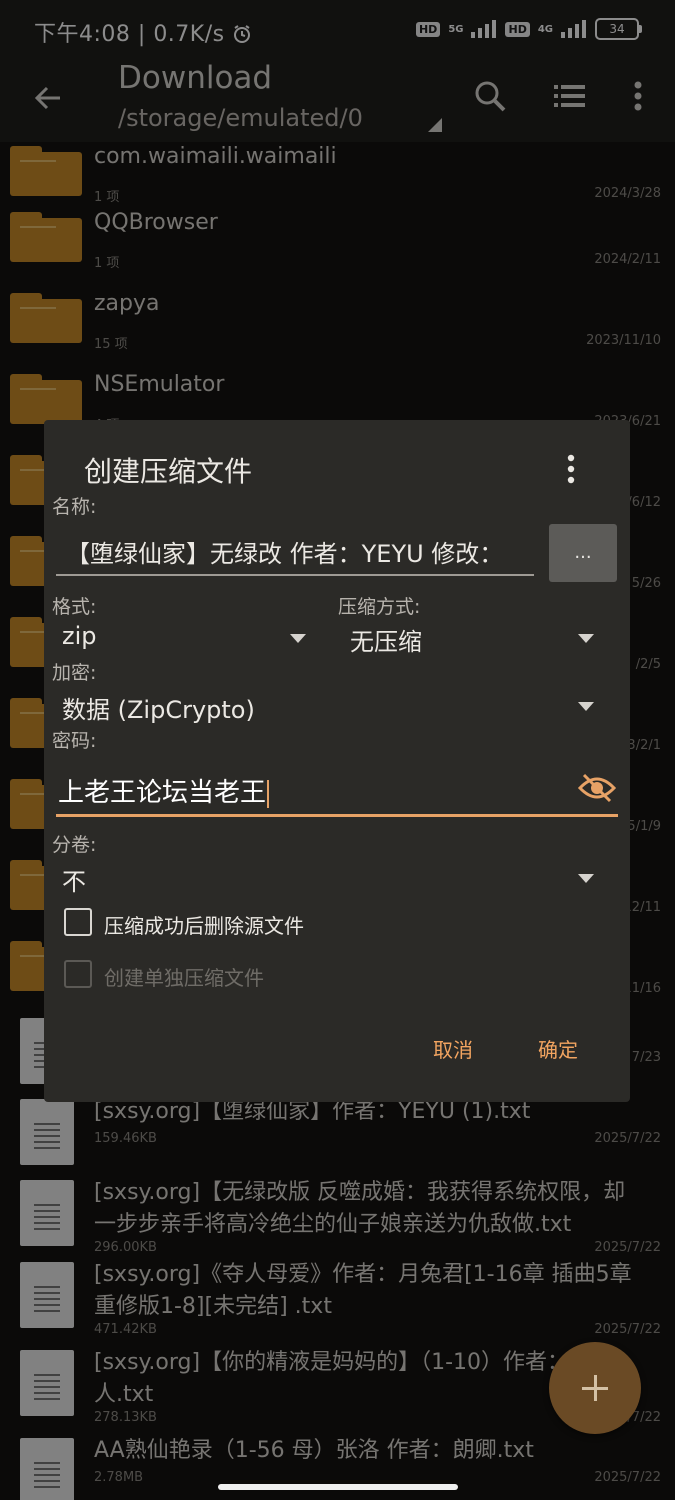 This screenshot has height=1500, width=675. What do you see at coordinates (337, 791) in the screenshot?
I see `password-field: 上老王论坛当老王` at bounding box center [337, 791].